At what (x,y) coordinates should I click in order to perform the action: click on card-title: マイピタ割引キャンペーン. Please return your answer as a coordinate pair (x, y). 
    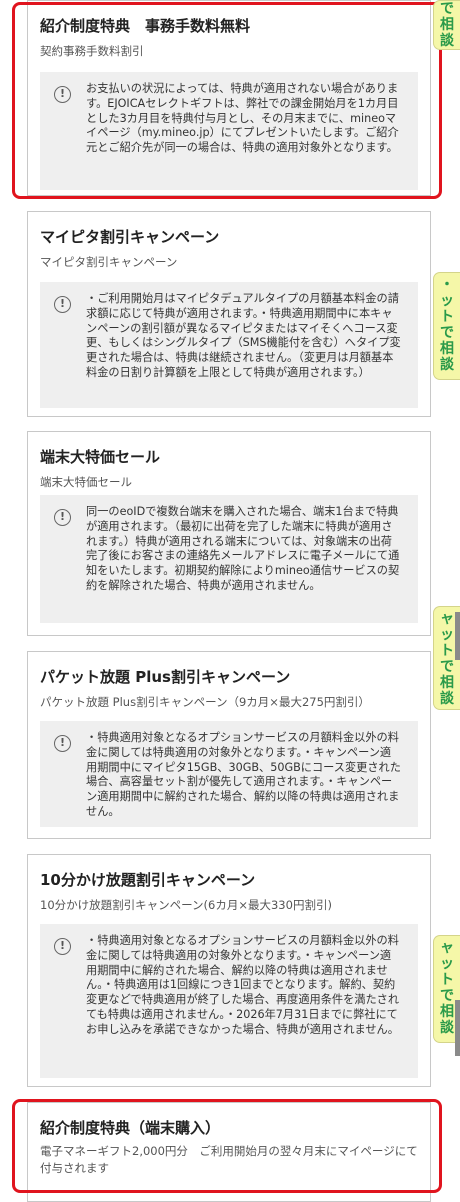
    Looking at the image, I should click on (130, 237).